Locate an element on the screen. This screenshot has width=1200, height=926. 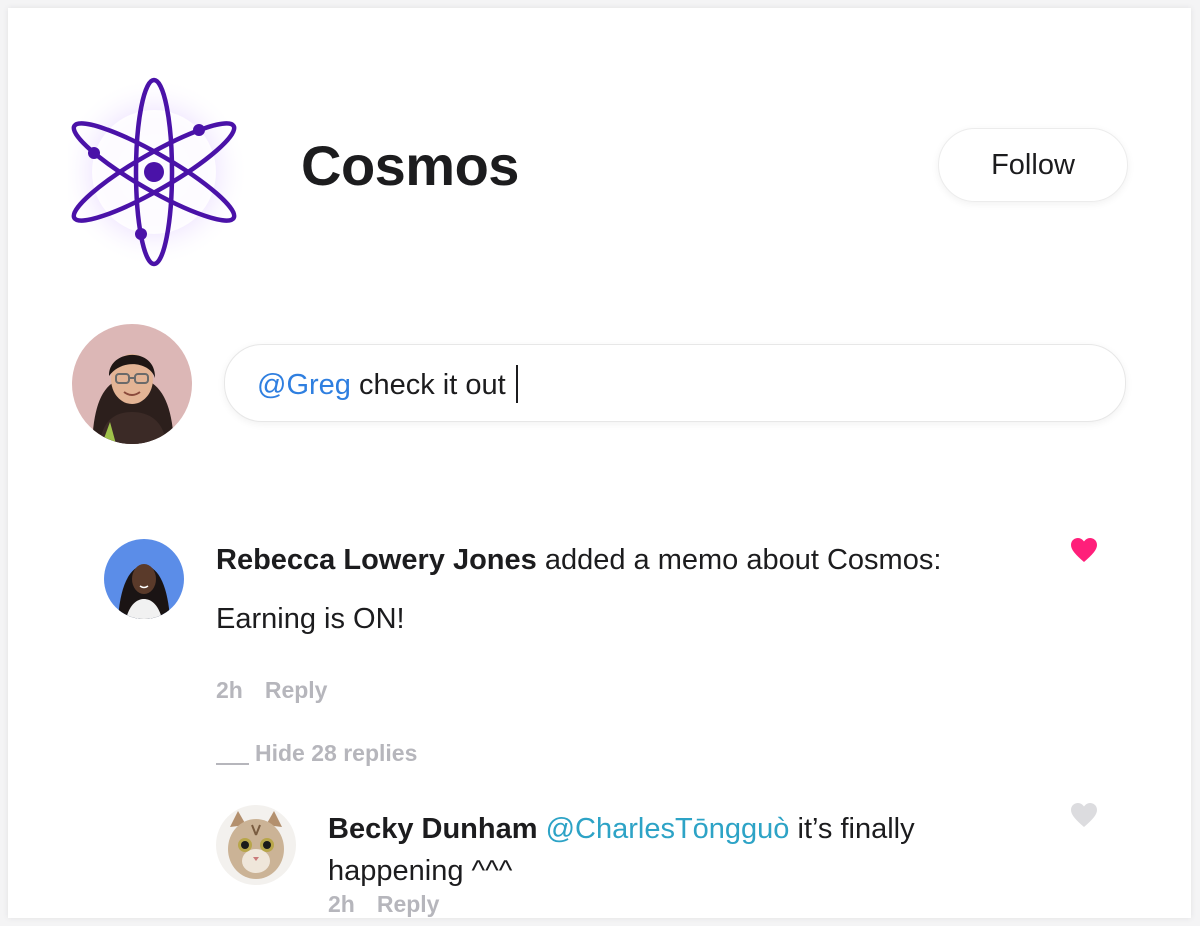
hide-replies-toggle: Hide 28 replies is located at coordinates (316, 753).